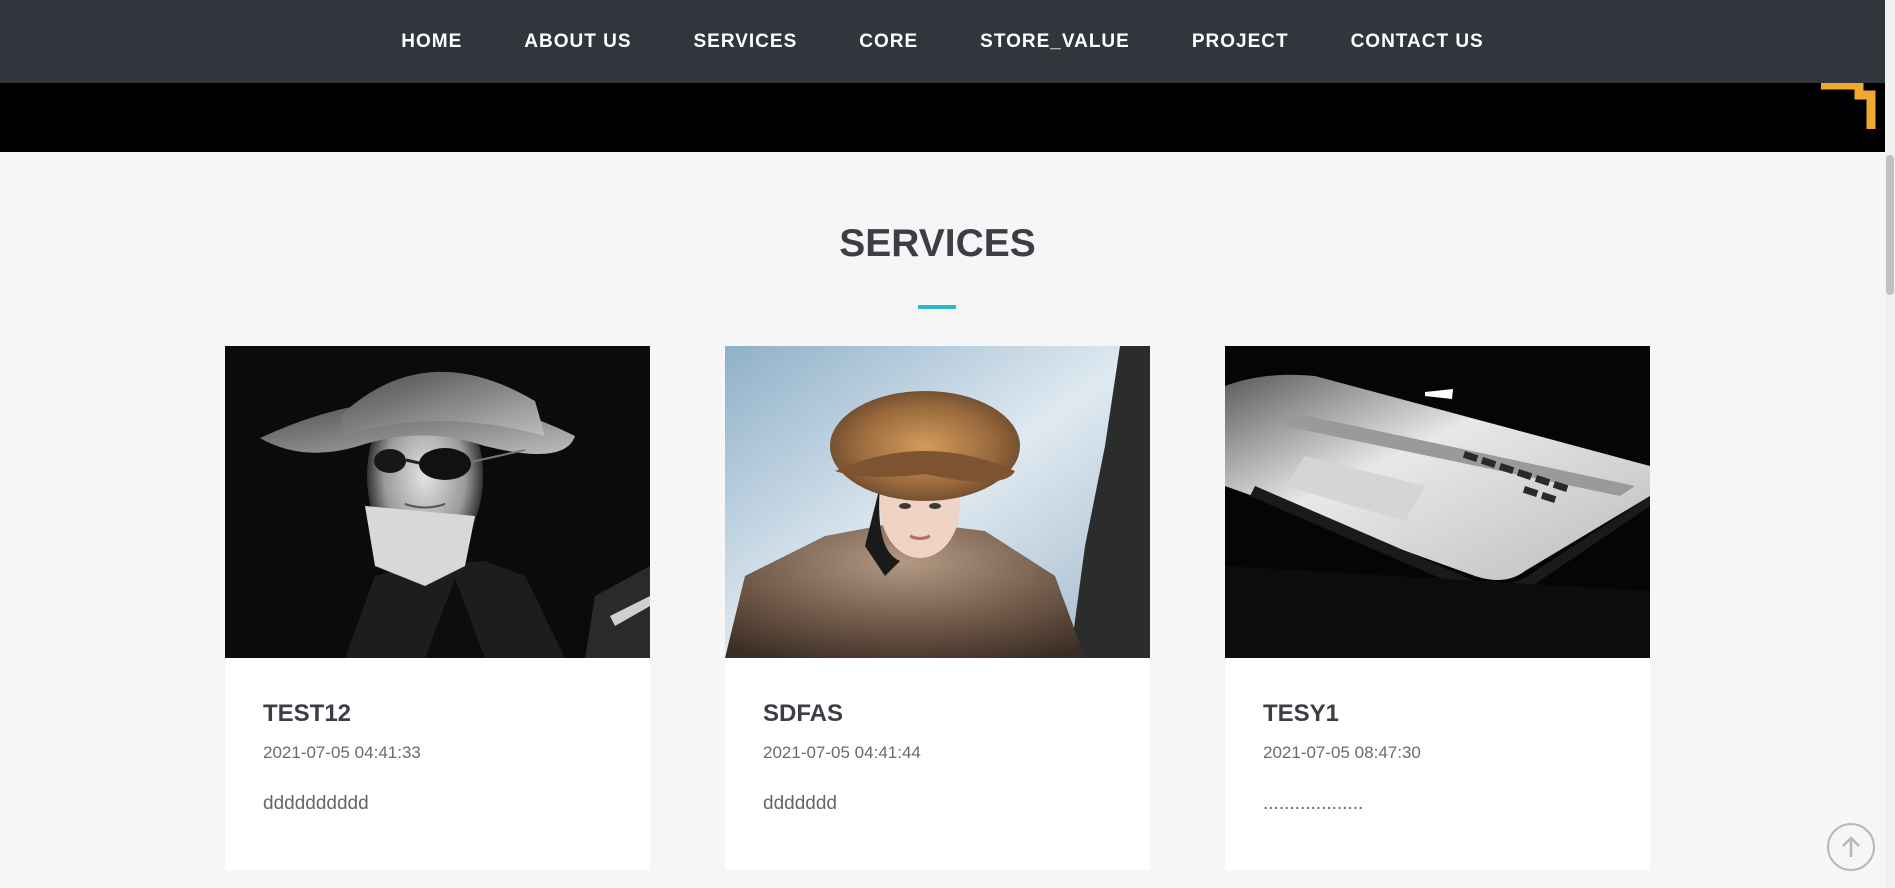 The image size is (1895, 888). Describe the element at coordinates (1417, 42) in the screenshot. I see `nav-contact-us-link: CONTACT US` at that location.